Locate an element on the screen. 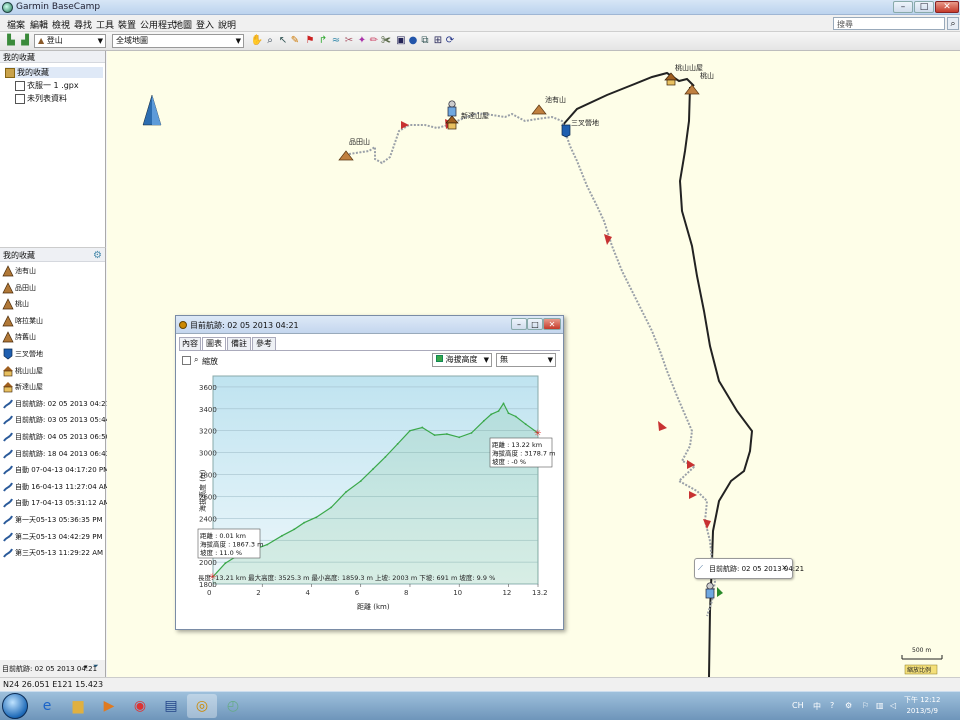 The height and width of the screenshot is (720, 960). tab-notes: 備註 is located at coordinates (239, 343).